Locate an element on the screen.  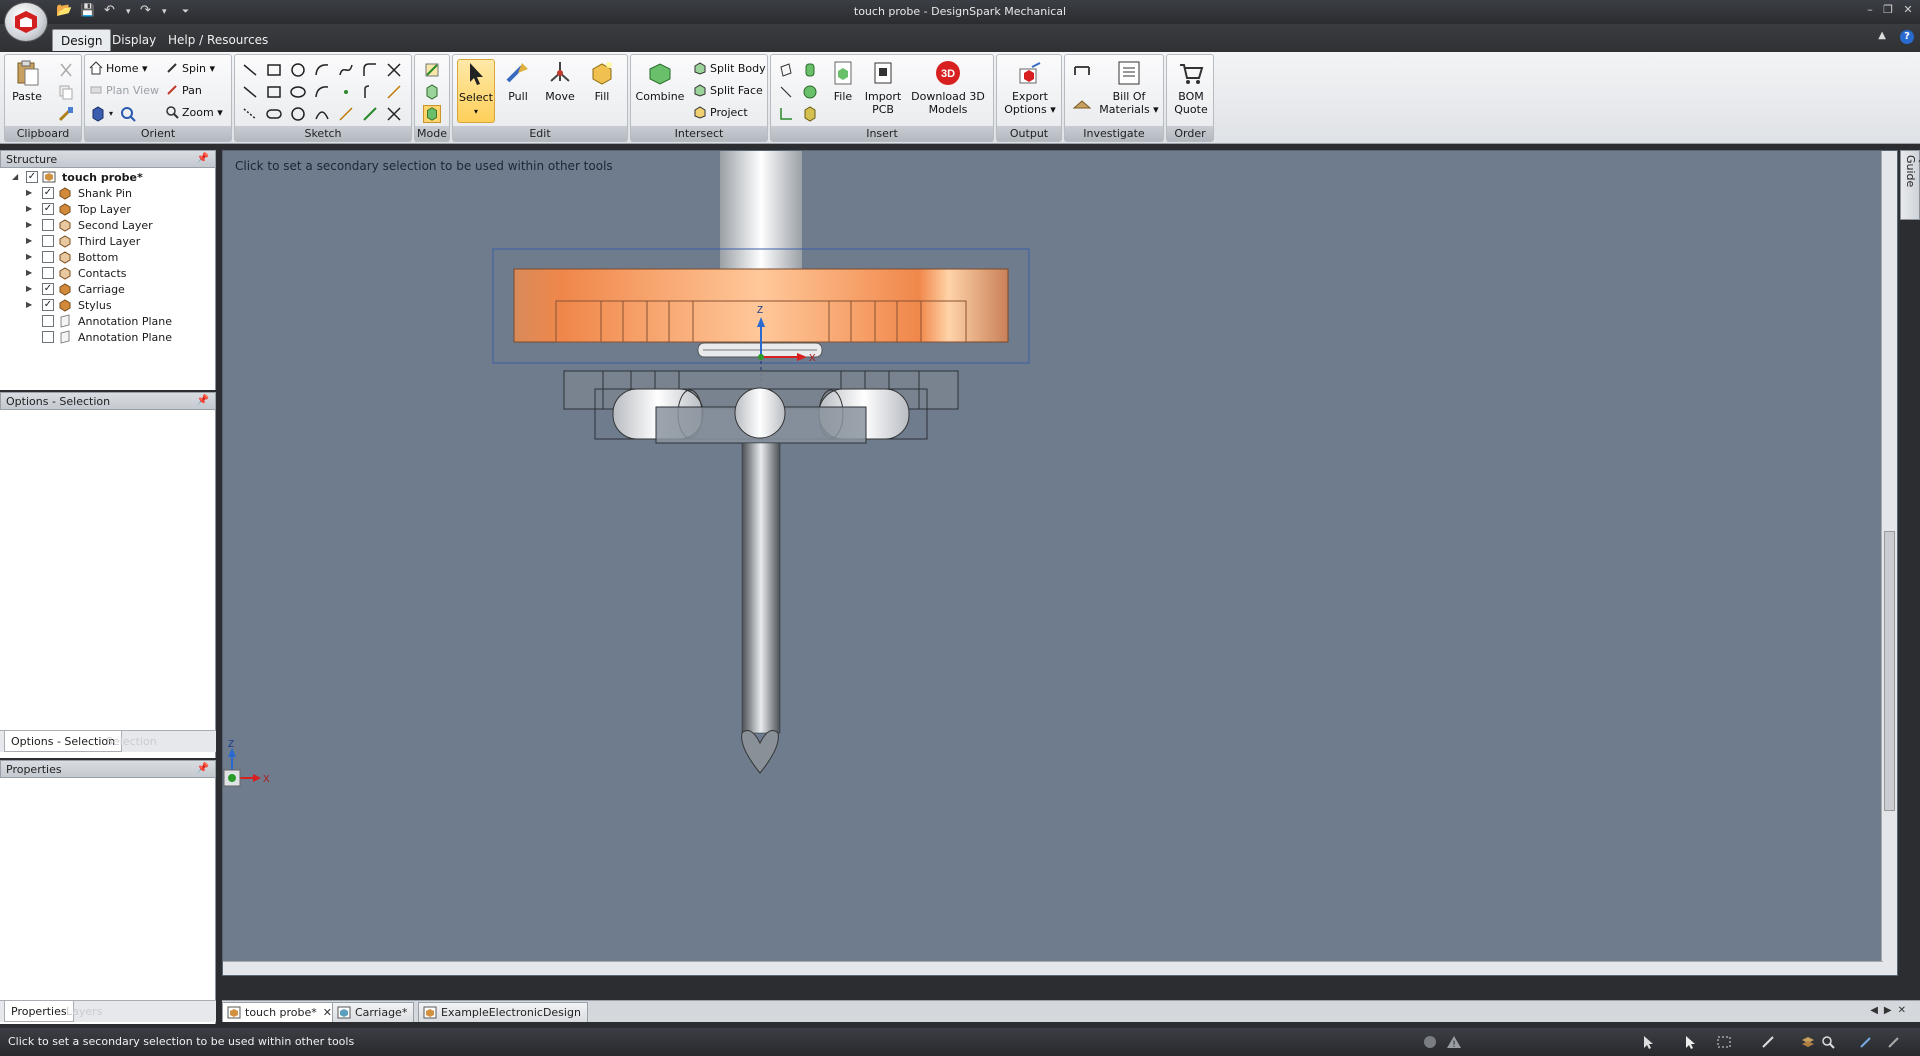
help-icon: ? is located at coordinates (1907, 37).